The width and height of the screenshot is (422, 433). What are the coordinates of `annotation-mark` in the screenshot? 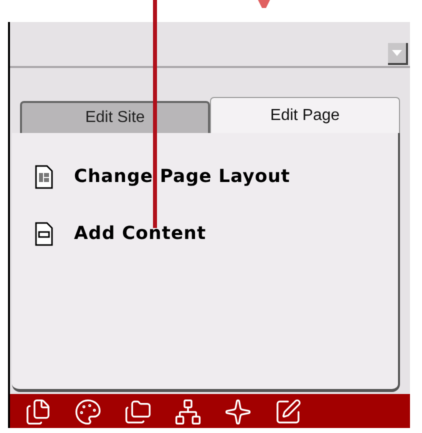 It's located at (264, 4).